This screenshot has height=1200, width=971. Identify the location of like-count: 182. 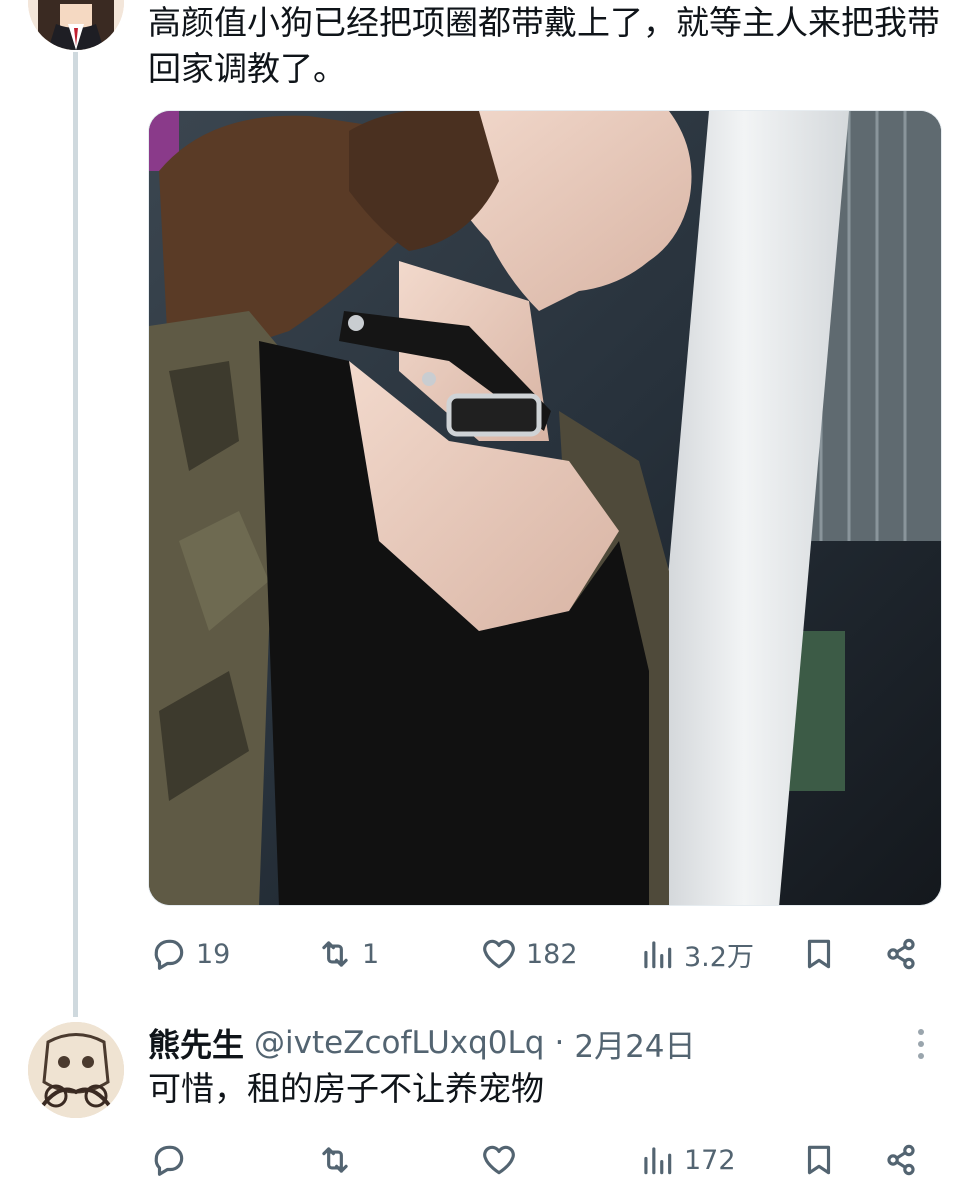
(552, 954).